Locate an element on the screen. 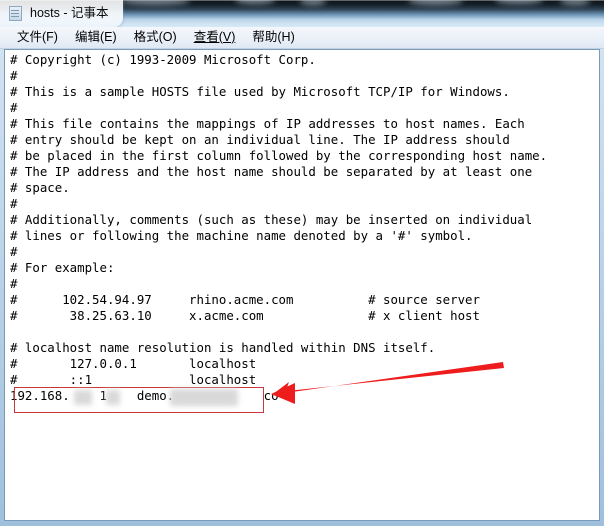 The height and width of the screenshot is (526, 604). menu-help: 帮助(H) is located at coordinates (273, 38).